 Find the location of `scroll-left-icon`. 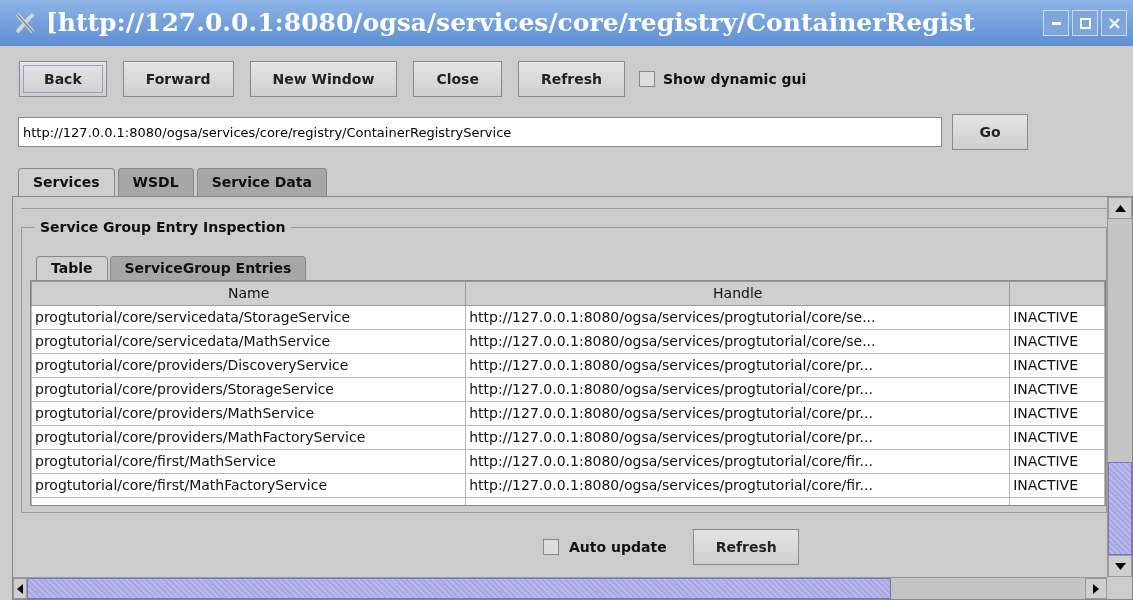

scroll-left-icon is located at coordinates (20, 588).